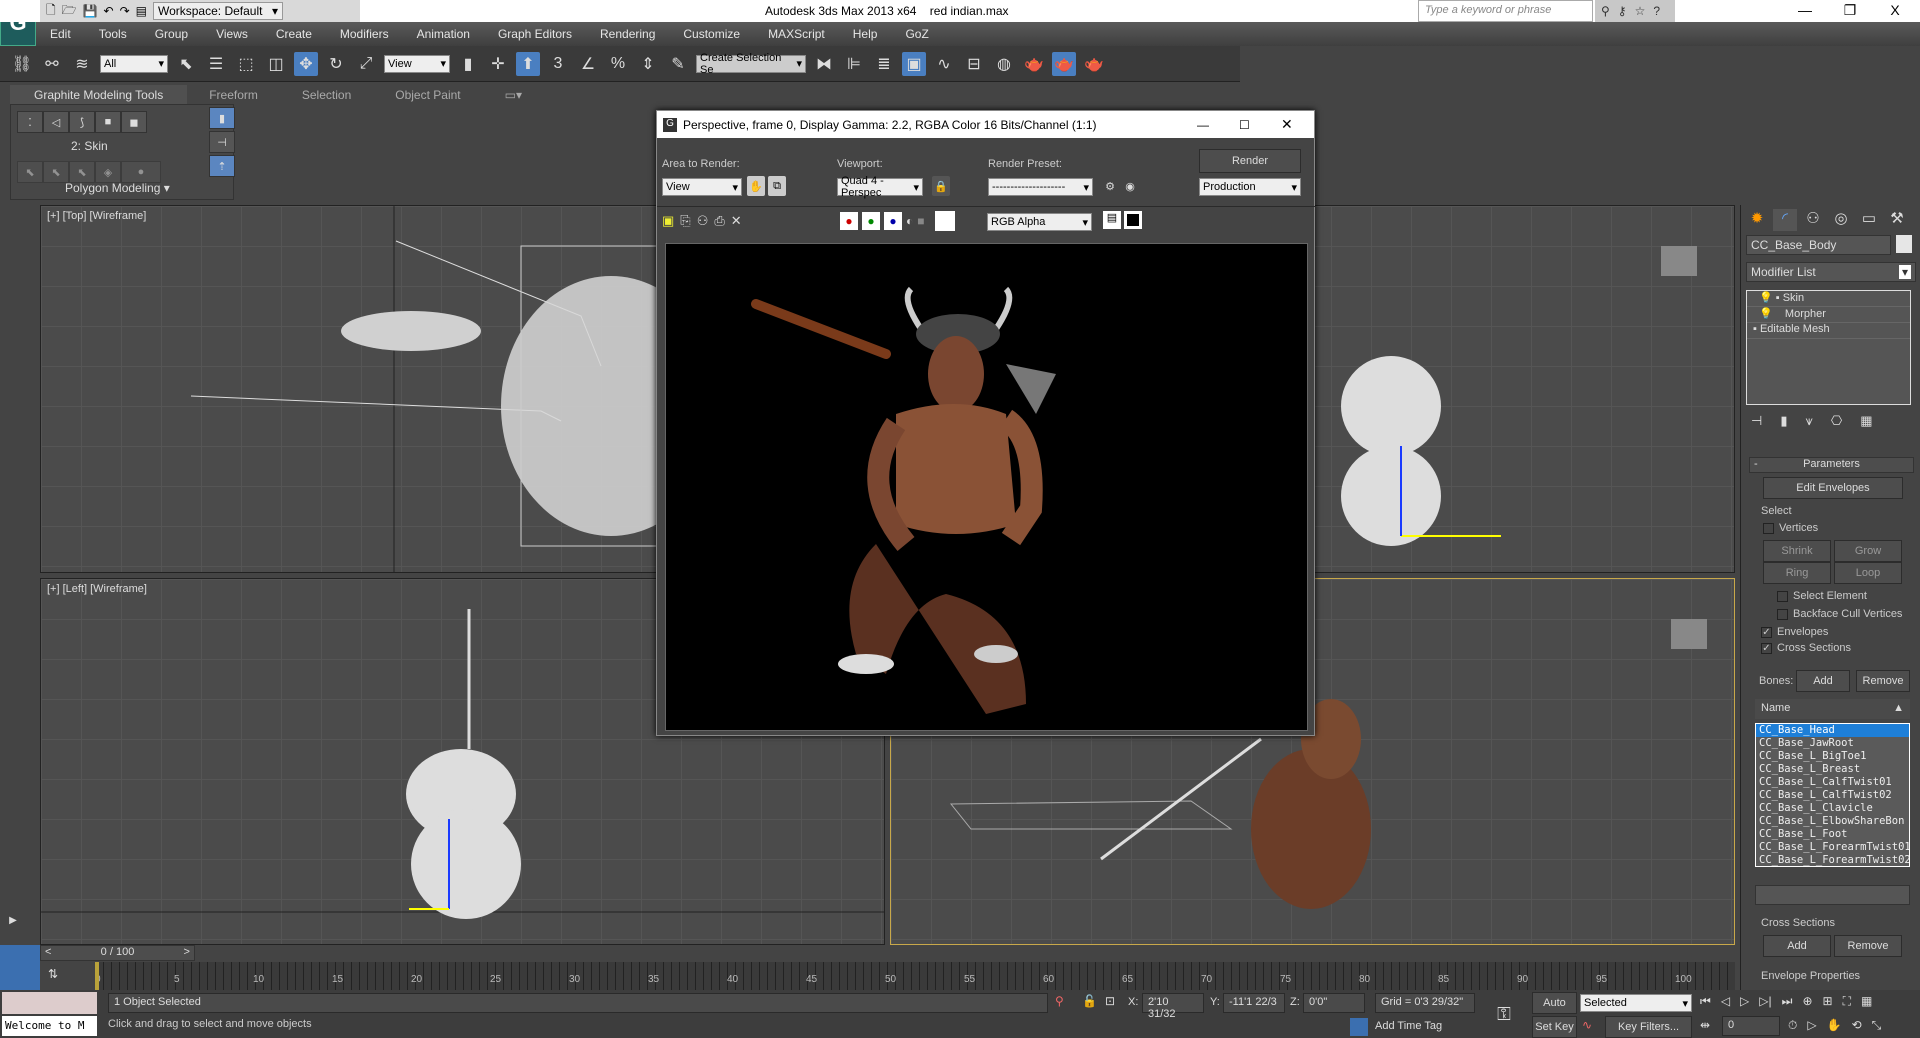 The width and height of the screenshot is (1920, 1038). I want to click on edit-named-sets-icon: ✎, so click(678, 64).